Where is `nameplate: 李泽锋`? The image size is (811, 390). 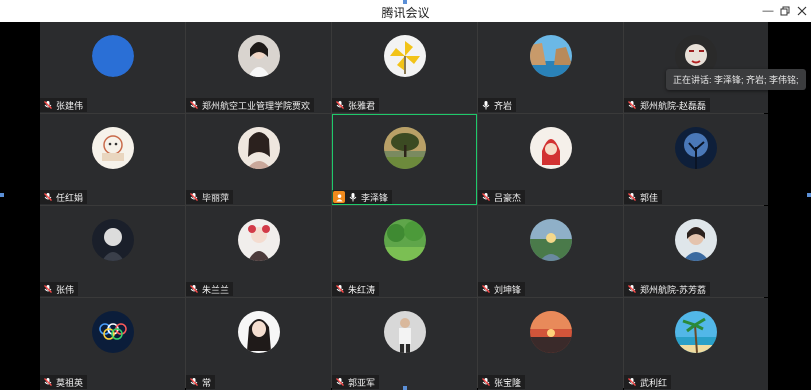 nameplate: 李泽锋 is located at coordinates (362, 197).